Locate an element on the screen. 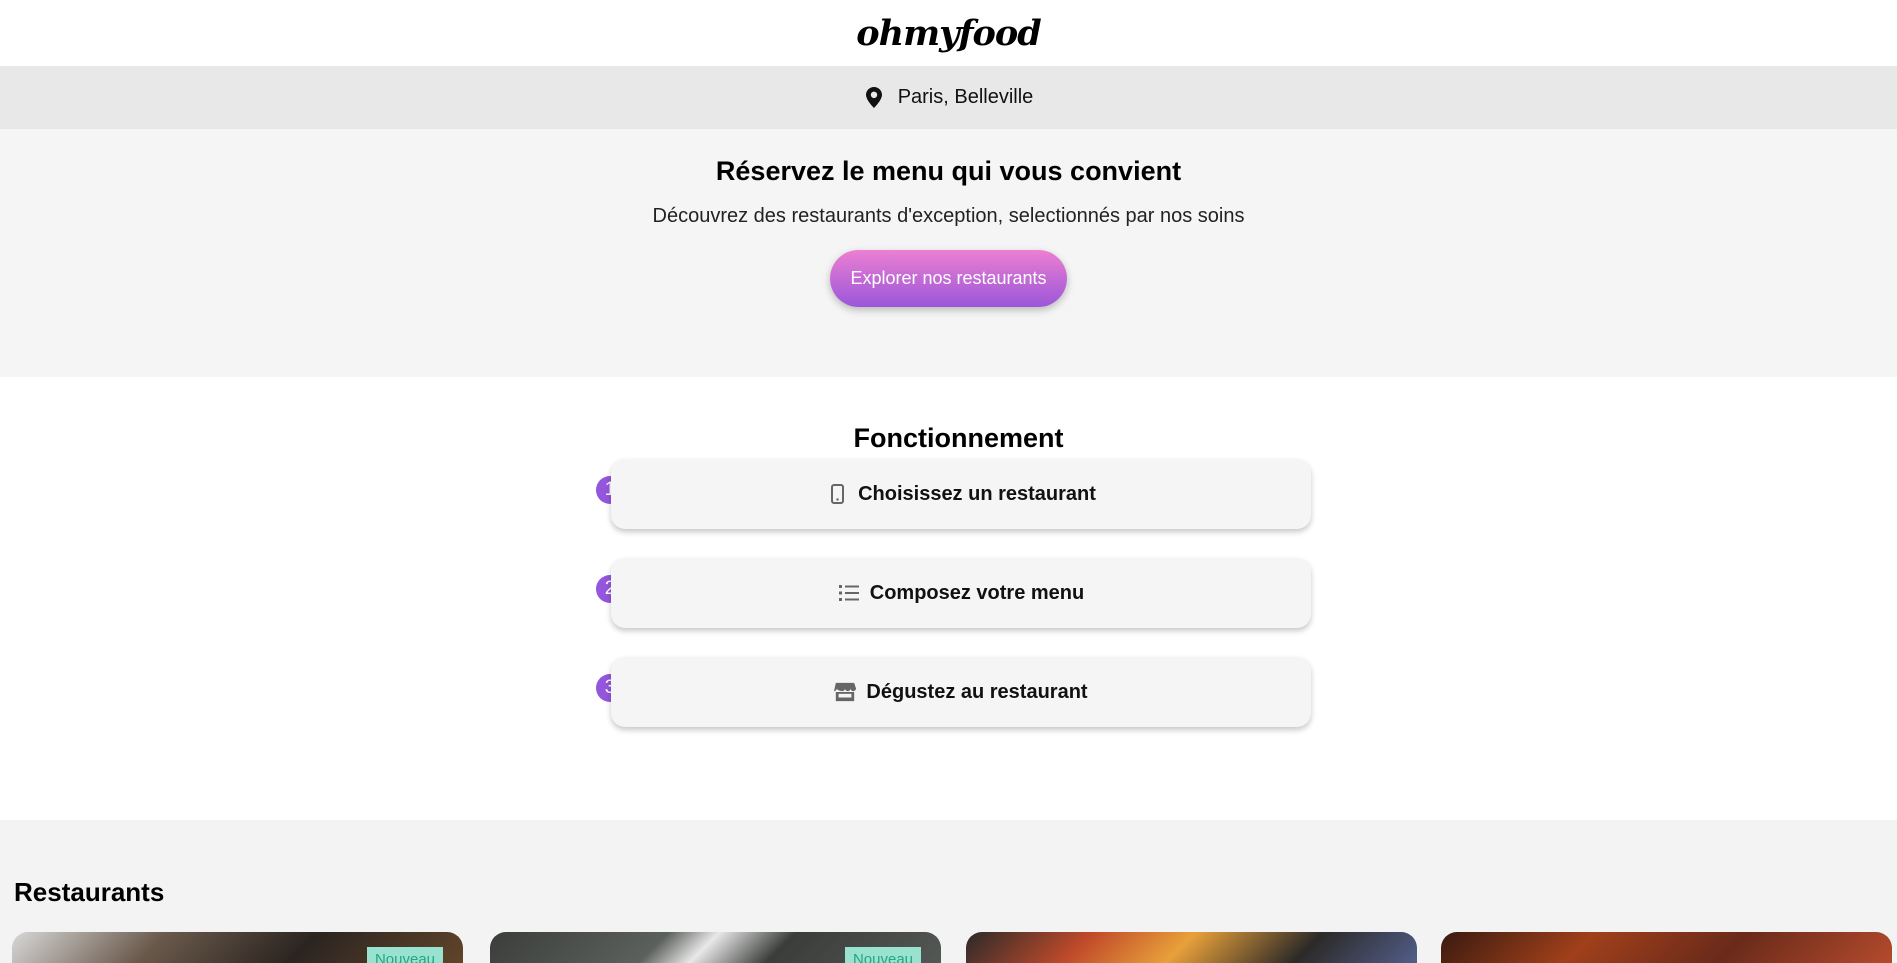 This screenshot has width=1897, height=963. site-header: ohmyfood is located at coordinates (948, 33).